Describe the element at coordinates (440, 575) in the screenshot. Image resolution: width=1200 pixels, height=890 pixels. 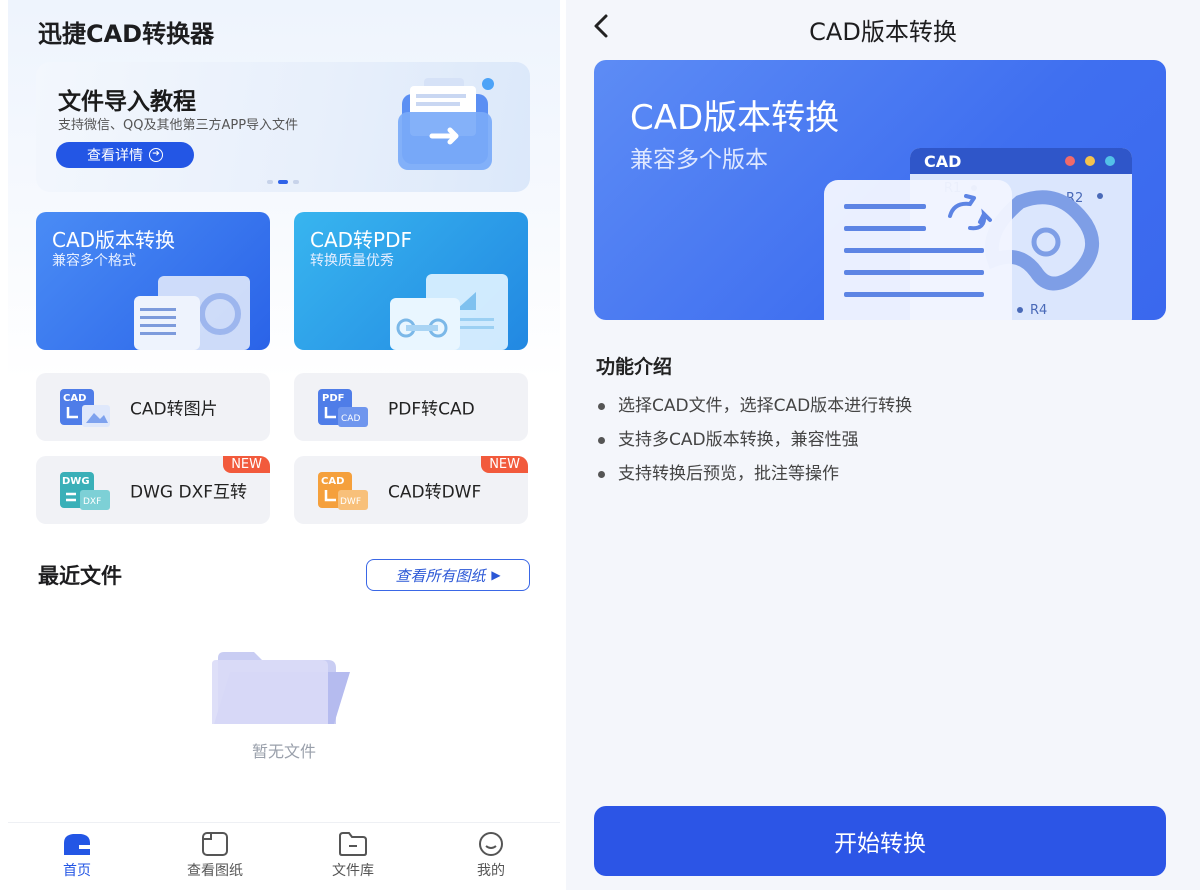
I see `view-all-label: 查看所有图纸` at that location.